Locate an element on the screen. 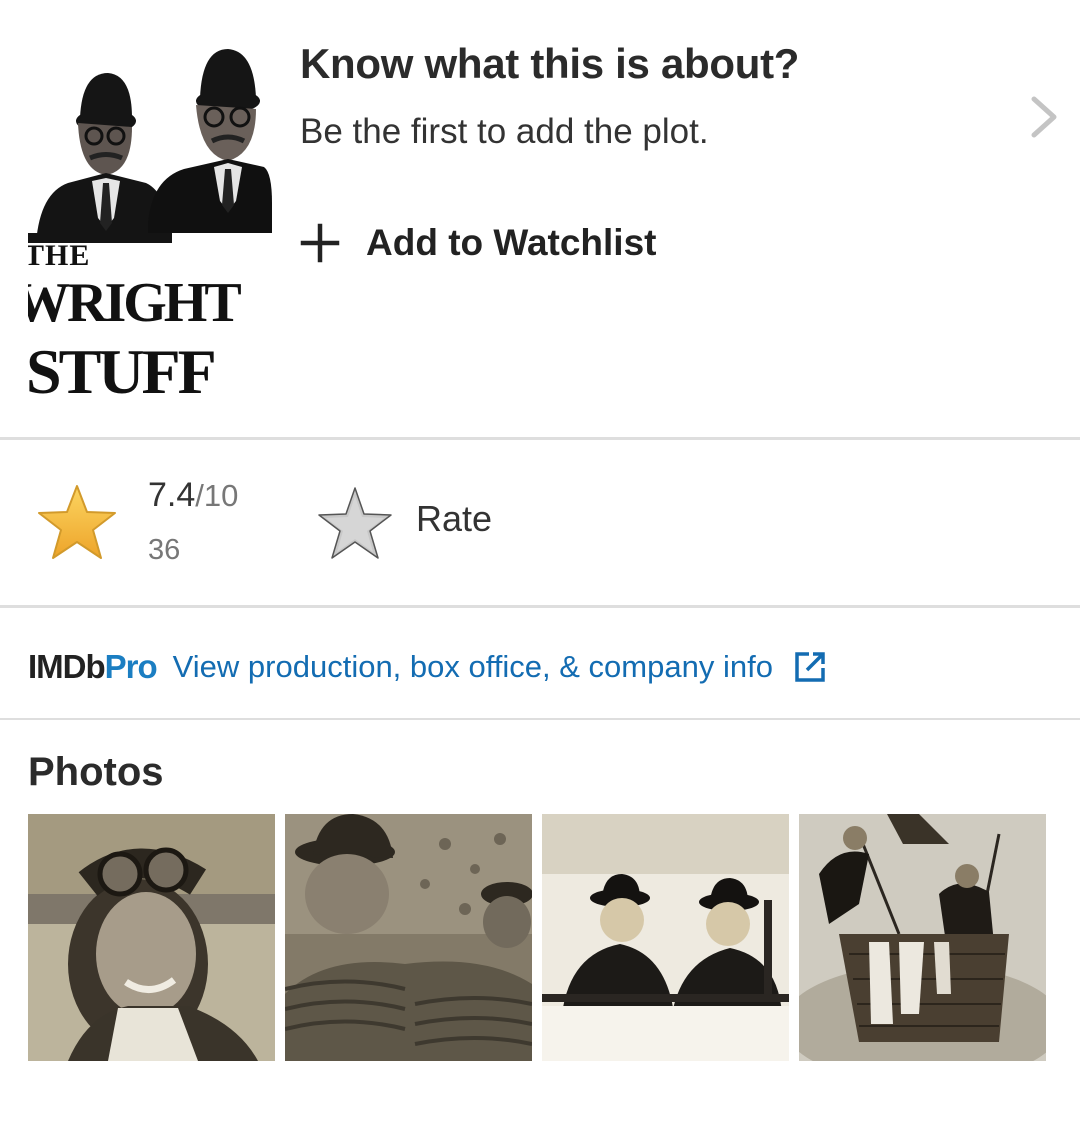 Image resolution: width=1080 pixels, height=1132 pixels. poster-image: THE WRIGHT STUFF is located at coordinates (150, 223).